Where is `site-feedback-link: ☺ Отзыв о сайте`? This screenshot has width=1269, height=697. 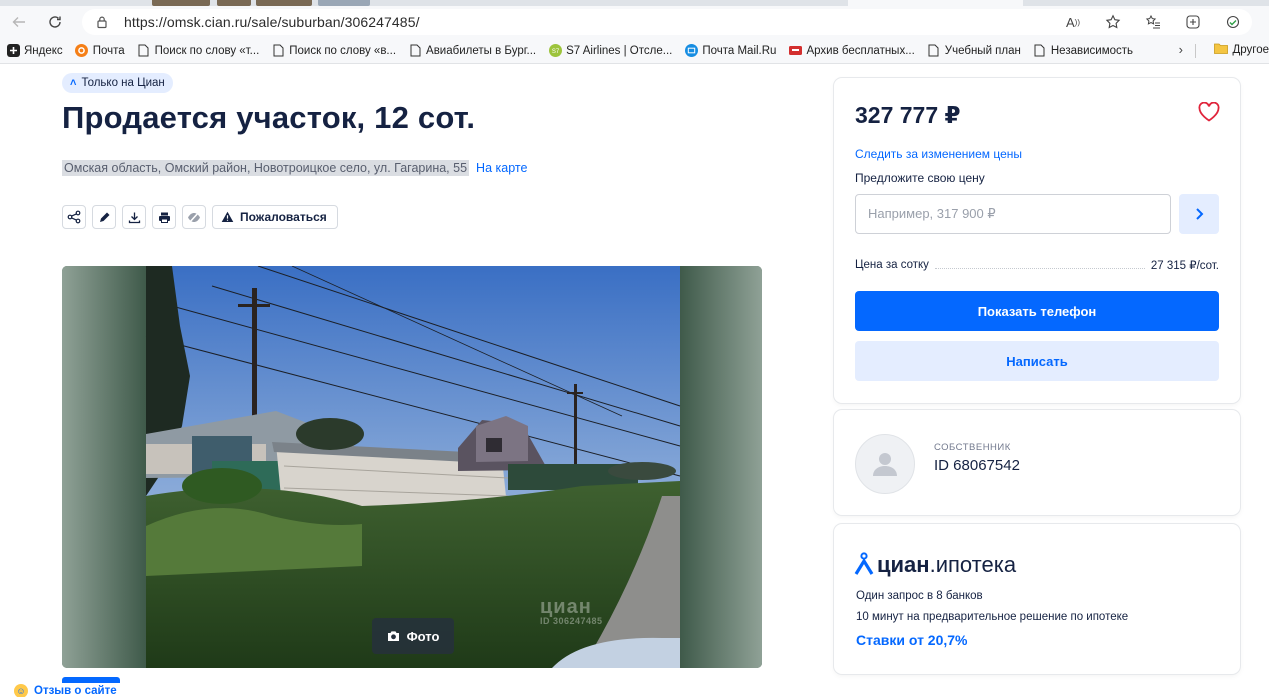
site-feedback-link: ☺ Отзыв о сайте is located at coordinates (65, 690).